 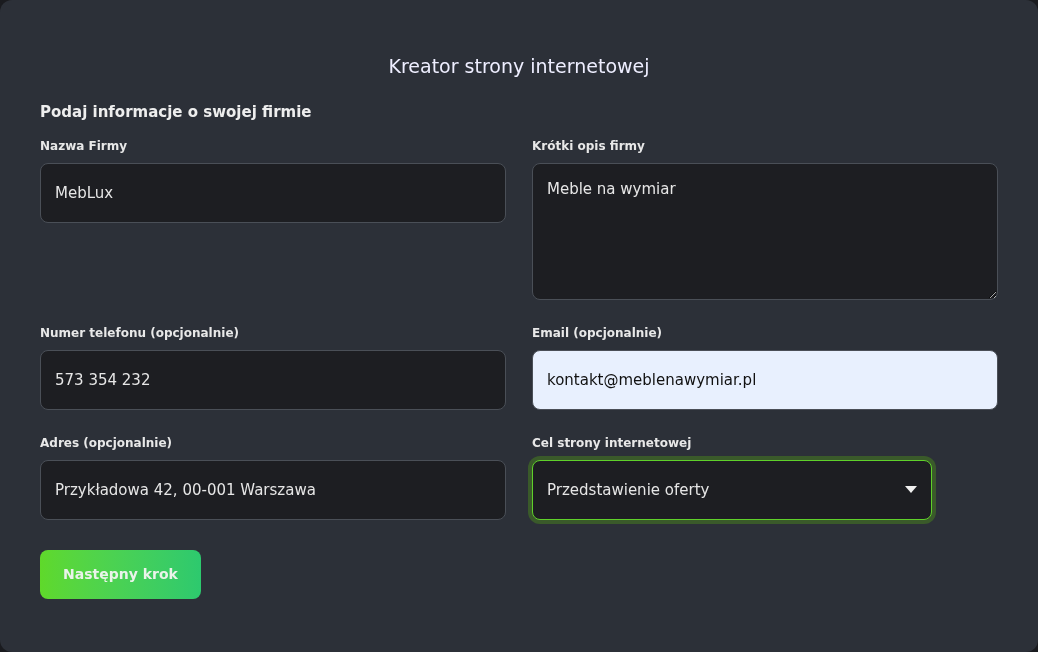 I want to click on page-title: Kreator strony internetowej, so click(x=519, y=66).